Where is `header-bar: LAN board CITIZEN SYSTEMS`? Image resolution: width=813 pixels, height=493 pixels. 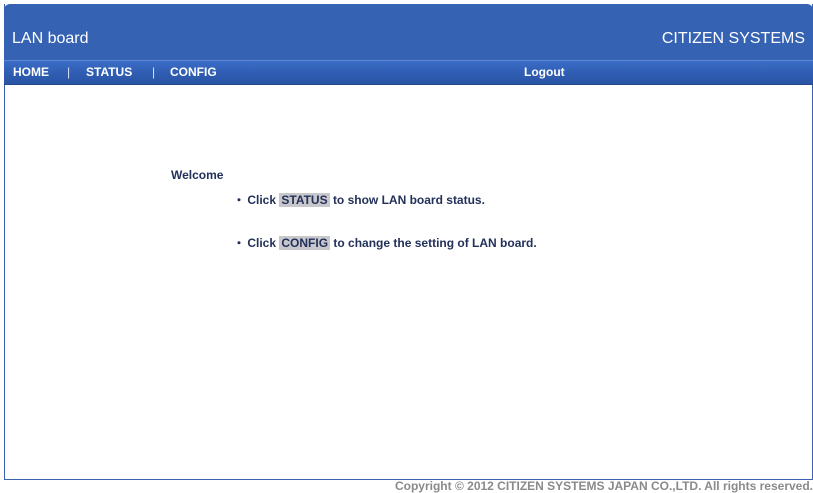 header-bar: LAN board CITIZEN SYSTEMS is located at coordinates (408, 32).